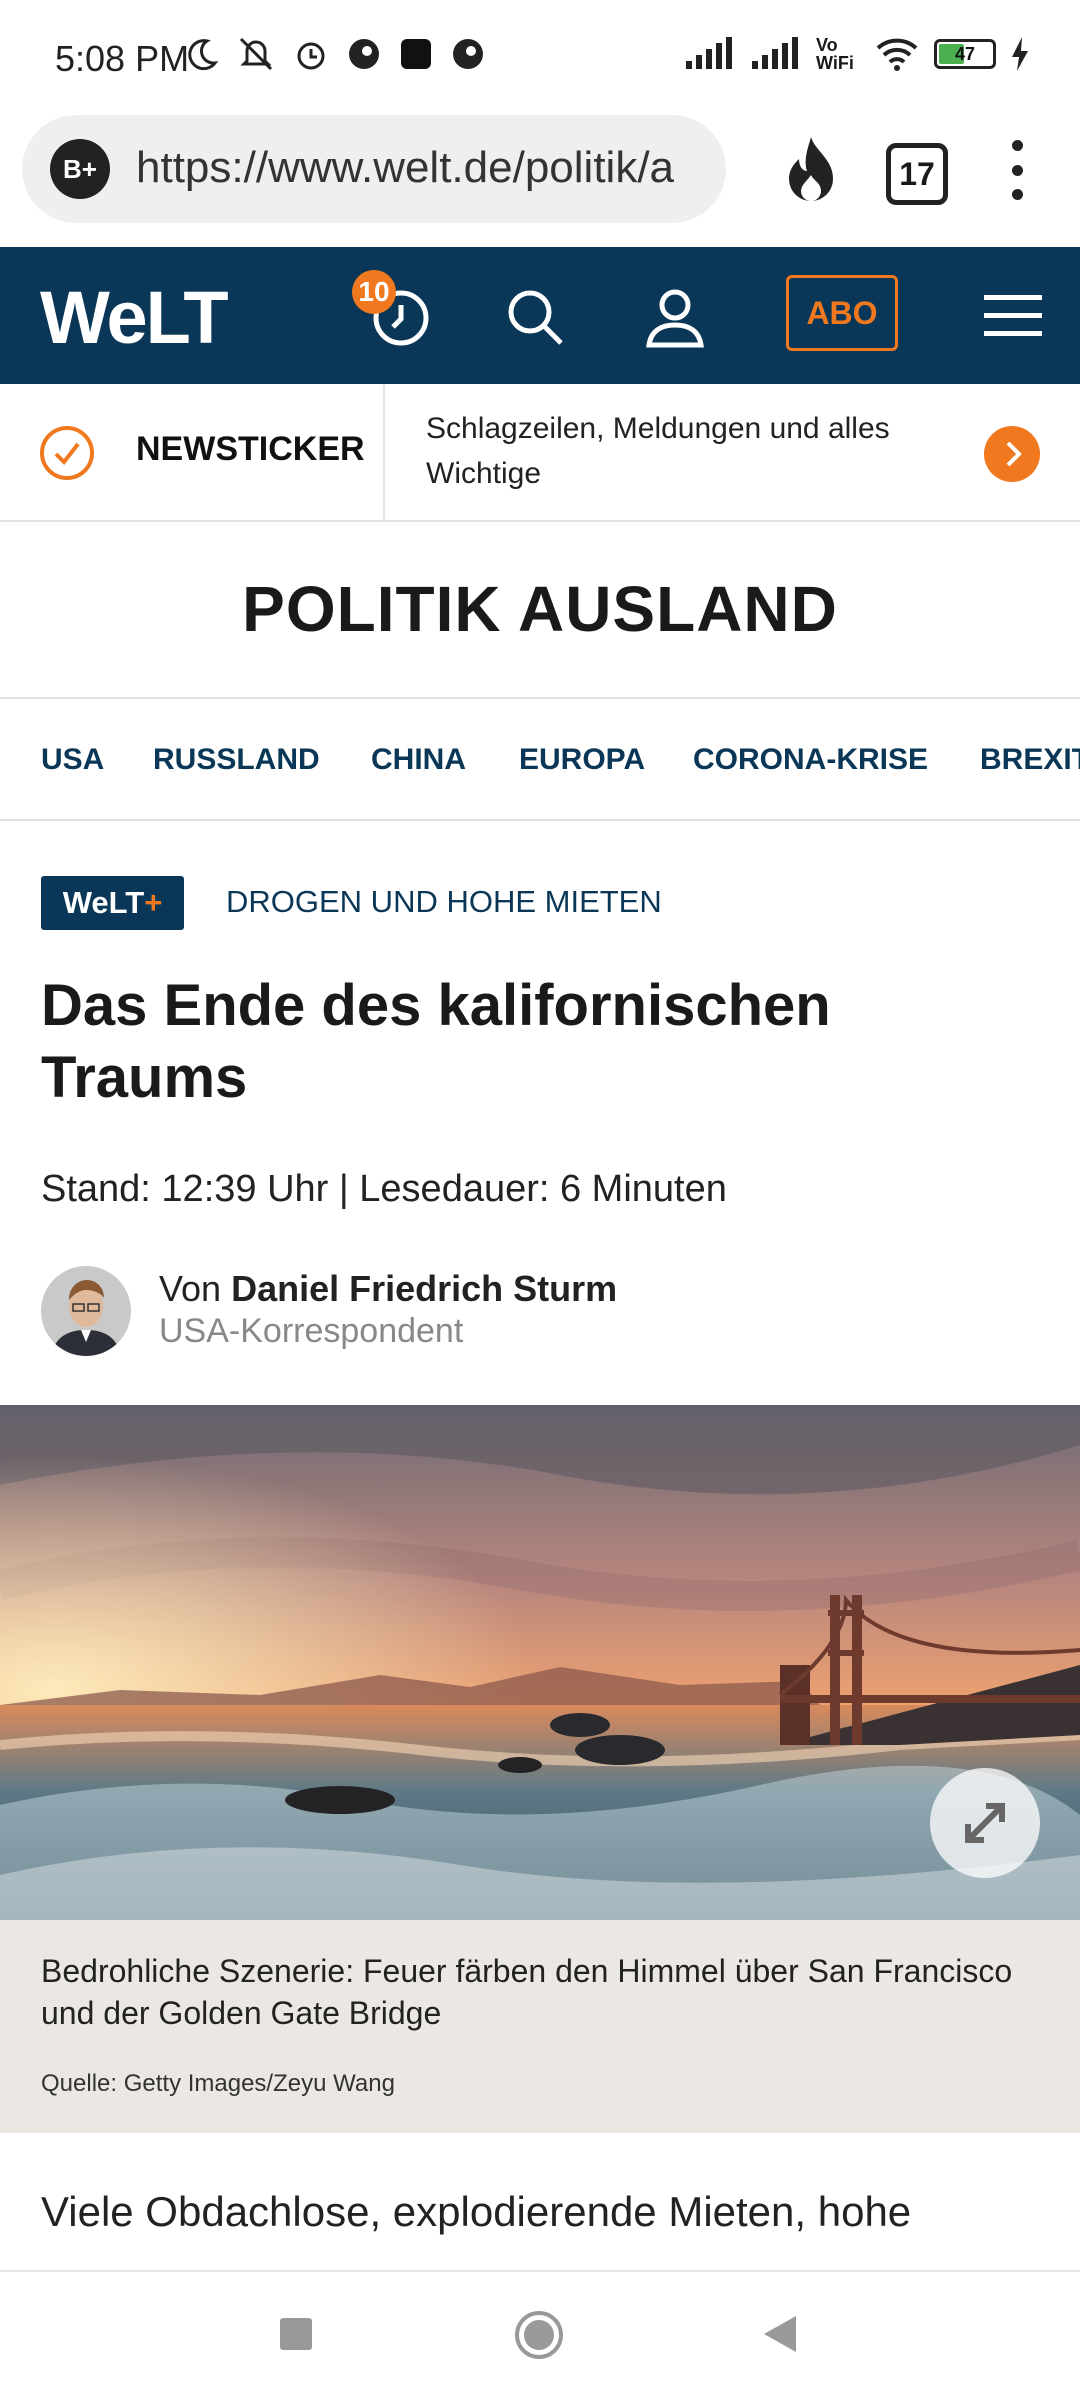  What do you see at coordinates (535, 317) in the screenshot?
I see `search-icon` at bounding box center [535, 317].